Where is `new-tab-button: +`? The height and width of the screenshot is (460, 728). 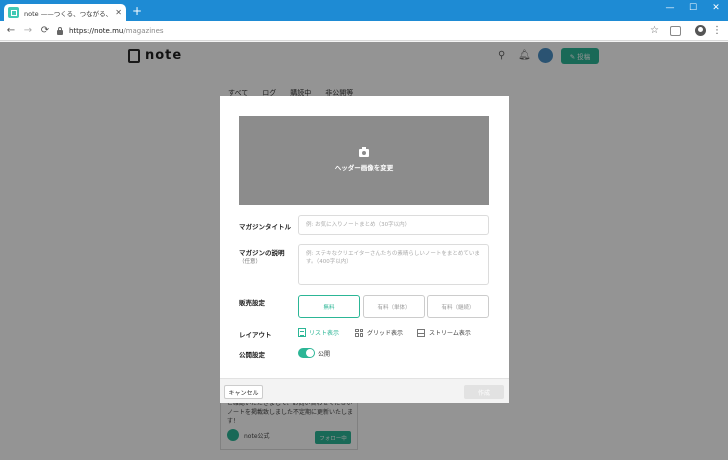 new-tab-button: + is located at coordinates (137, 11).